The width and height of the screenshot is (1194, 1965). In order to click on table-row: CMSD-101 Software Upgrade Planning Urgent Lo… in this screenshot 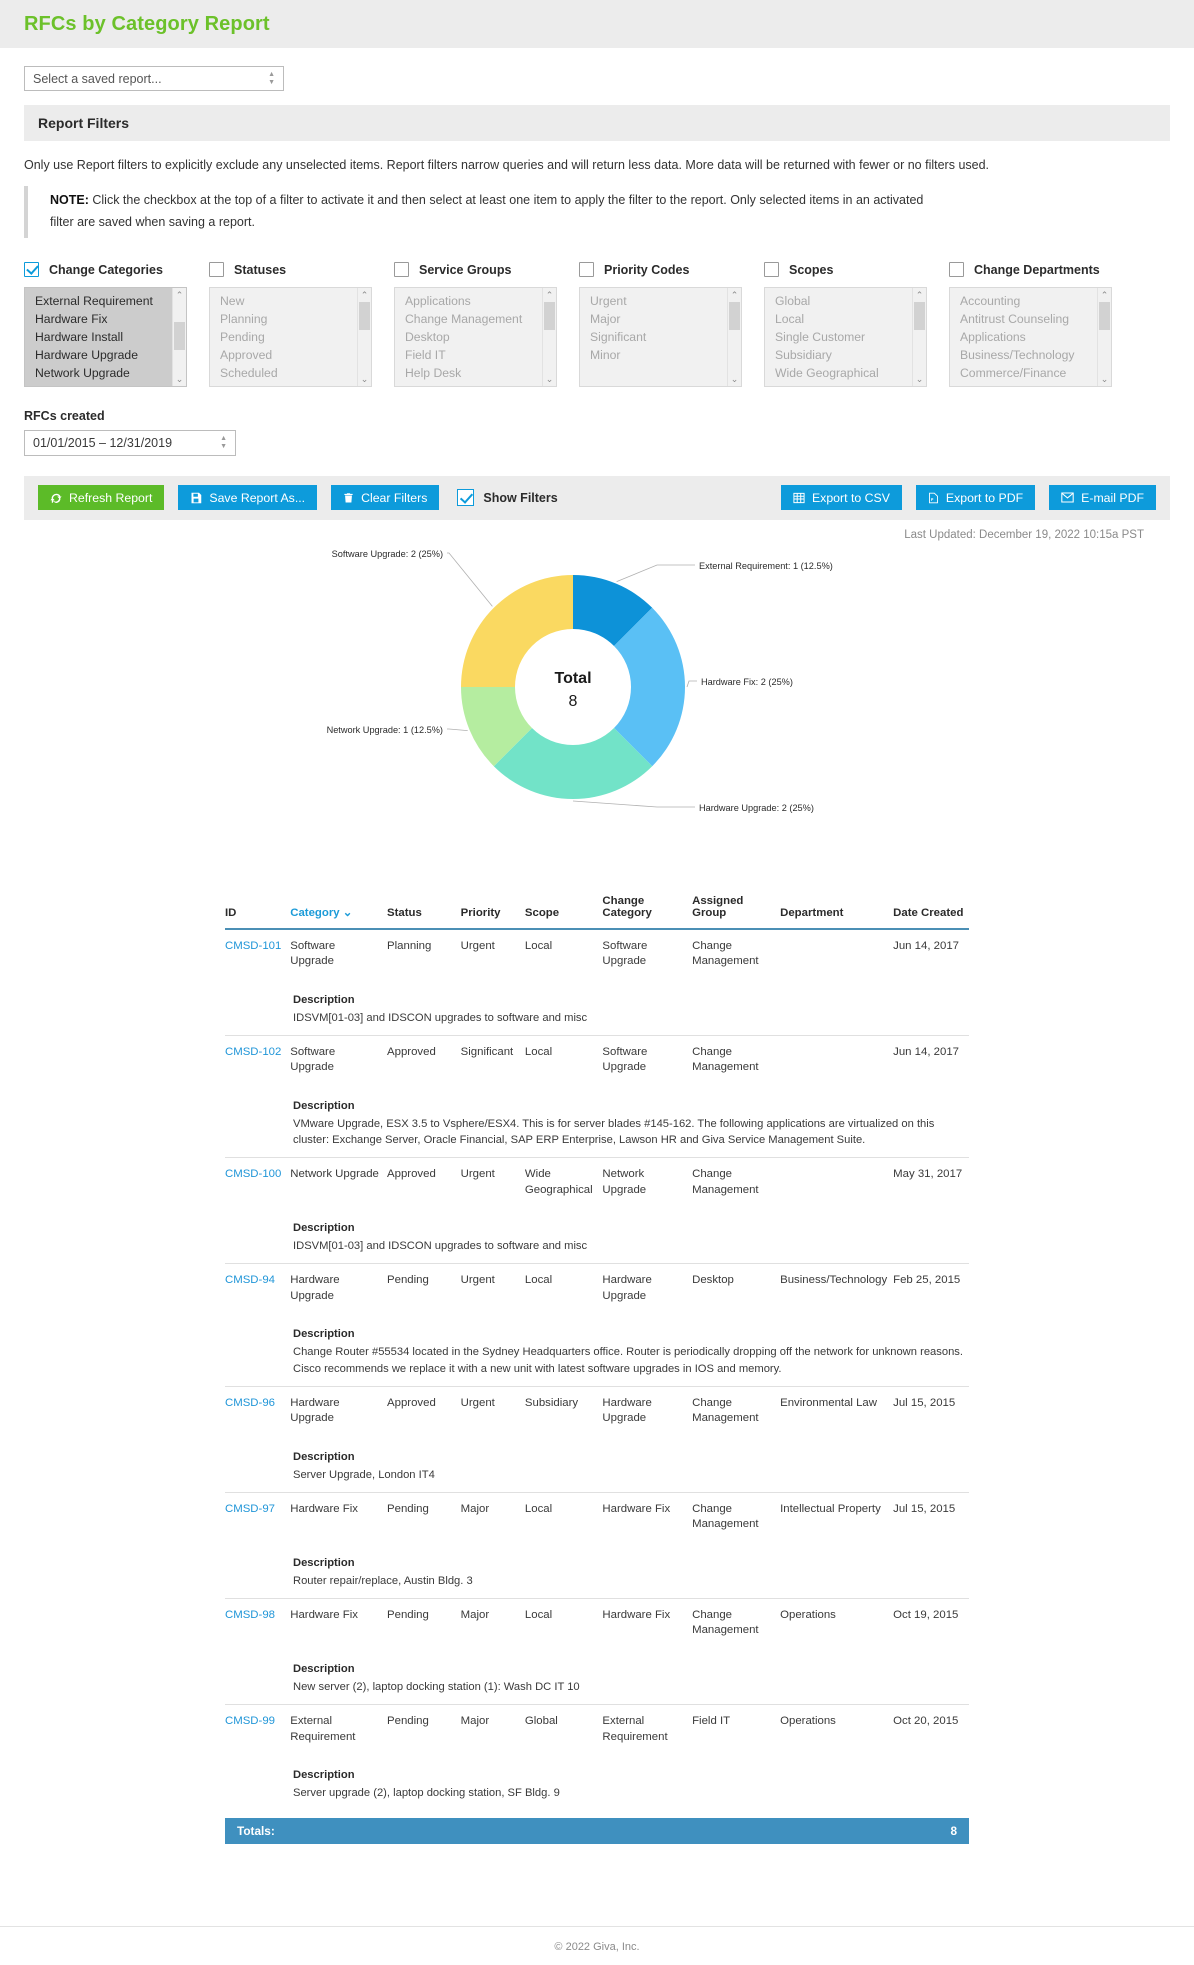, I will do `click(597, 949)`.